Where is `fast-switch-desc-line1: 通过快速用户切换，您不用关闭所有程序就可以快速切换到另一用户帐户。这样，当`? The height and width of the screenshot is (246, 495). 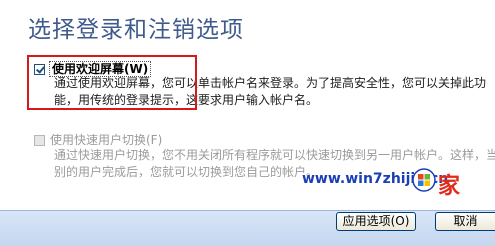
fast-switch-desc-line1: 通过快速用户切换，您不用关闭所有程序就可以快速切换到另一用户帐户。这样，当 is located at coordinates (274, 155).